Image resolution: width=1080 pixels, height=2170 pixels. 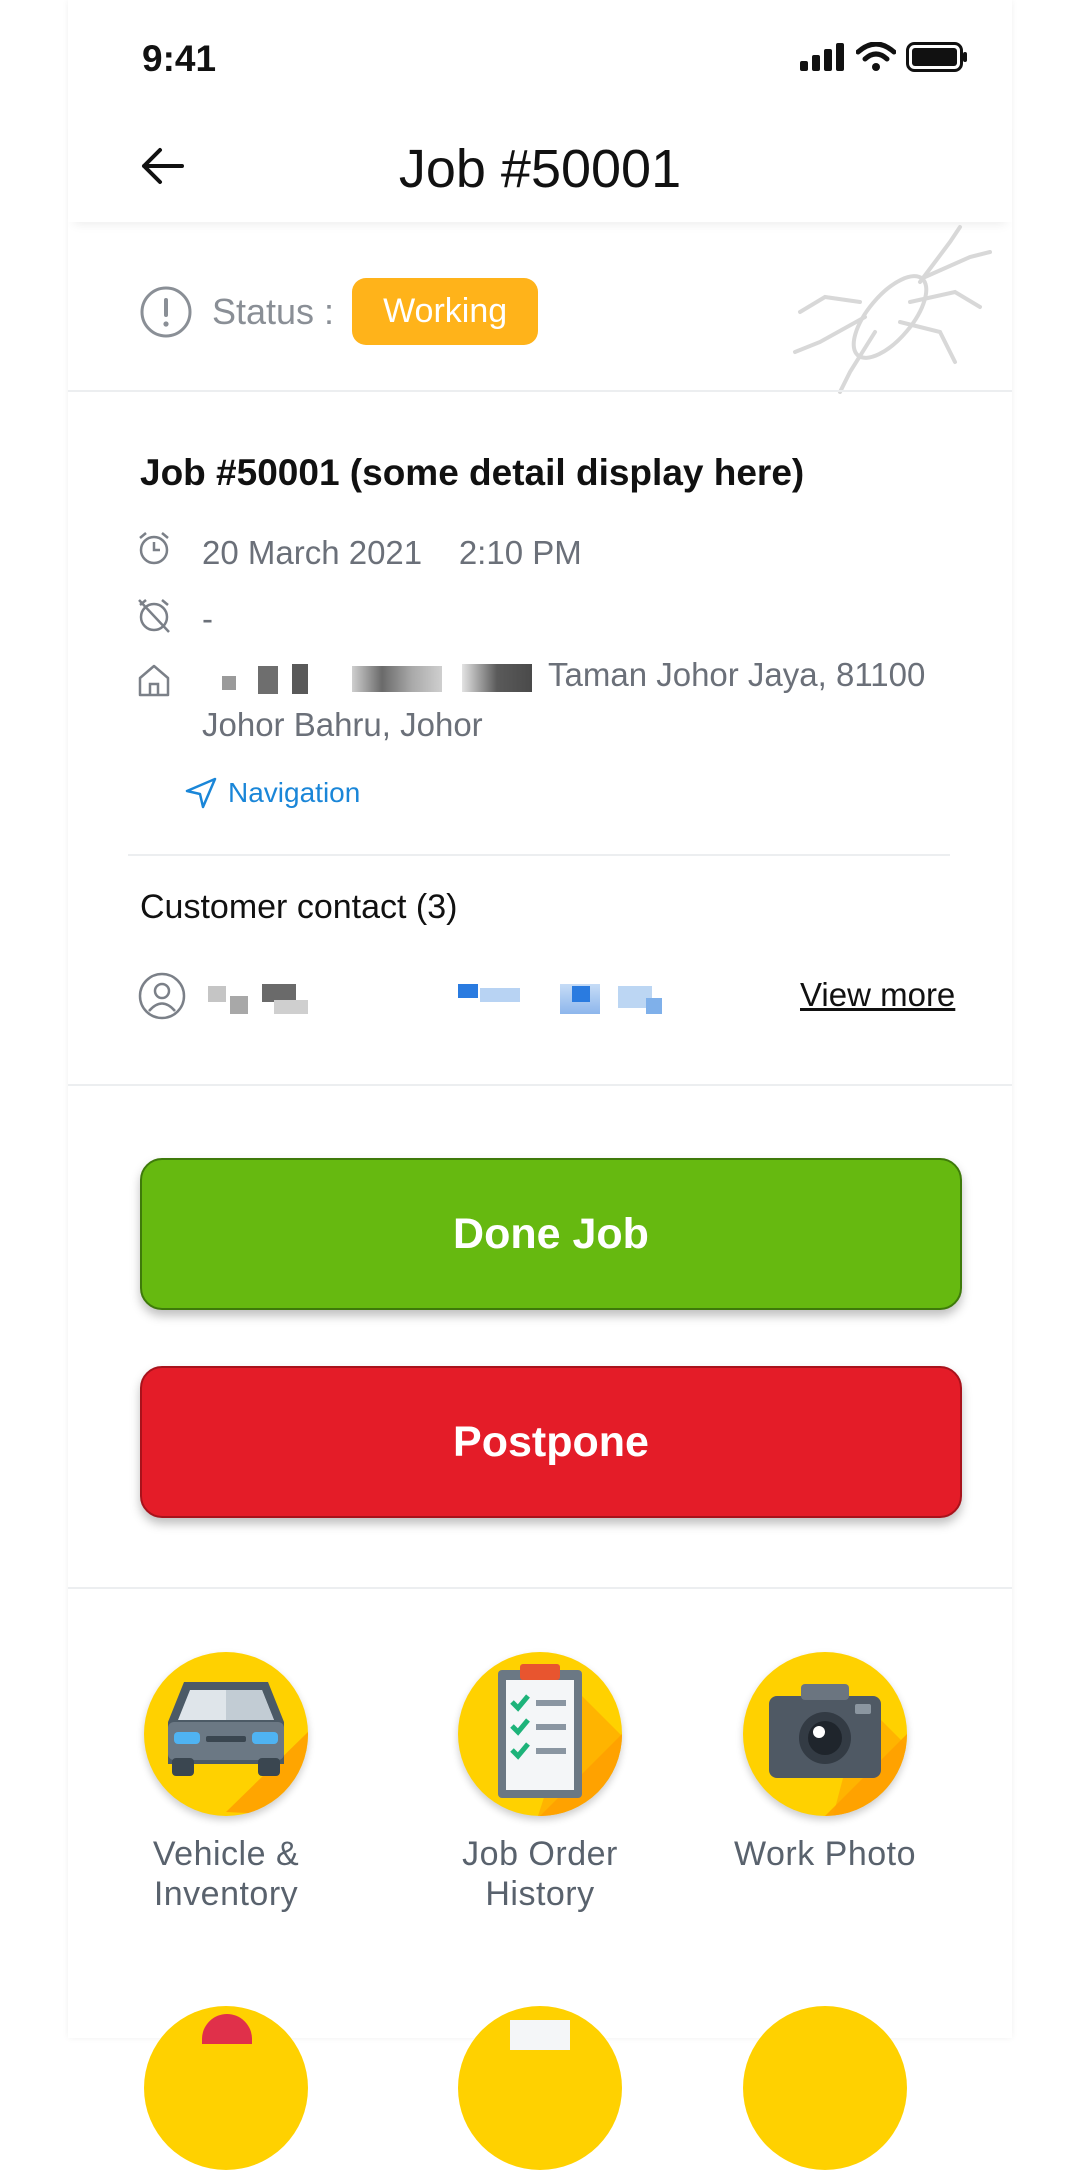 I want to click on camera-icon, so click(x=825, y=1734).